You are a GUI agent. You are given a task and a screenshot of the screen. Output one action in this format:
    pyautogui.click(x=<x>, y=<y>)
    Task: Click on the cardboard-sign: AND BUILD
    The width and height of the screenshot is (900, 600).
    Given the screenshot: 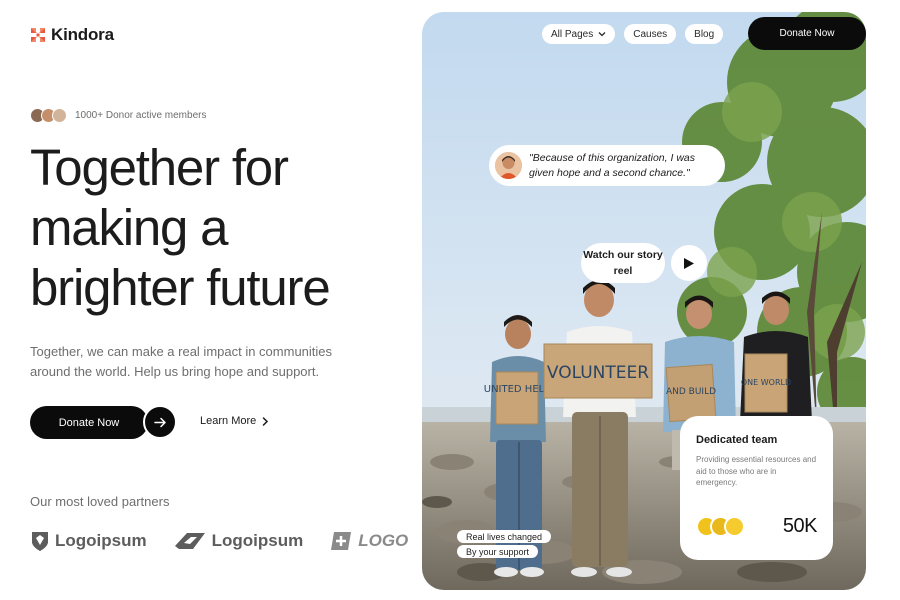 What is the action you would take?
    pyautogui.click(x=691, y=393)
    